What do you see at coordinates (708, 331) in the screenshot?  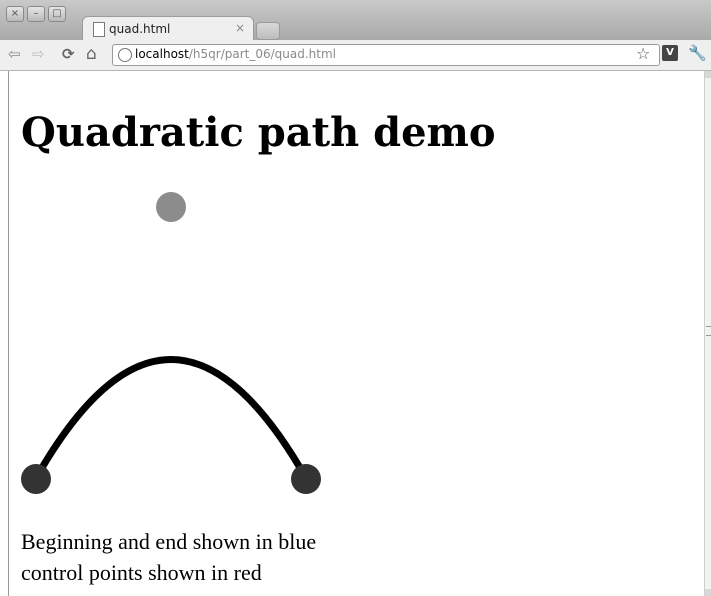 I see `scroll-grip` at bounding box center [708, 331].